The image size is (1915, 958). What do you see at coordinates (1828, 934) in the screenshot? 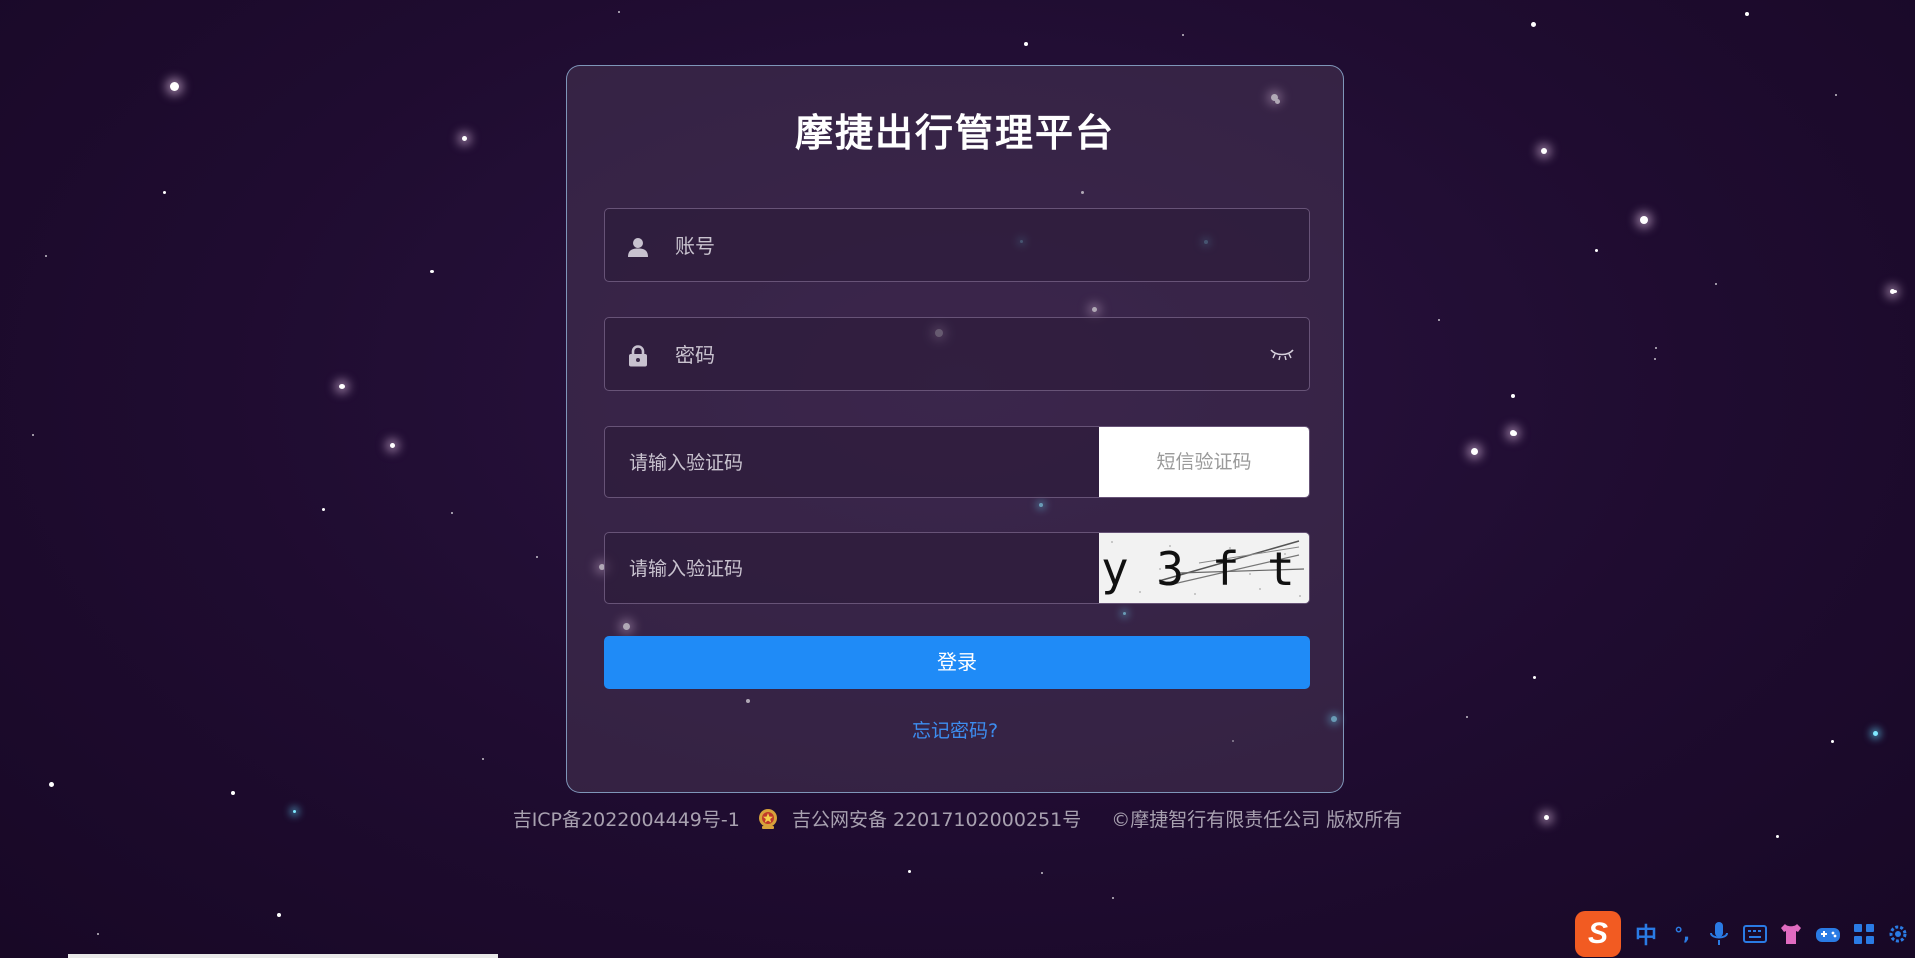
I see `game-controller-icon` at bounding box center [1828, 934].